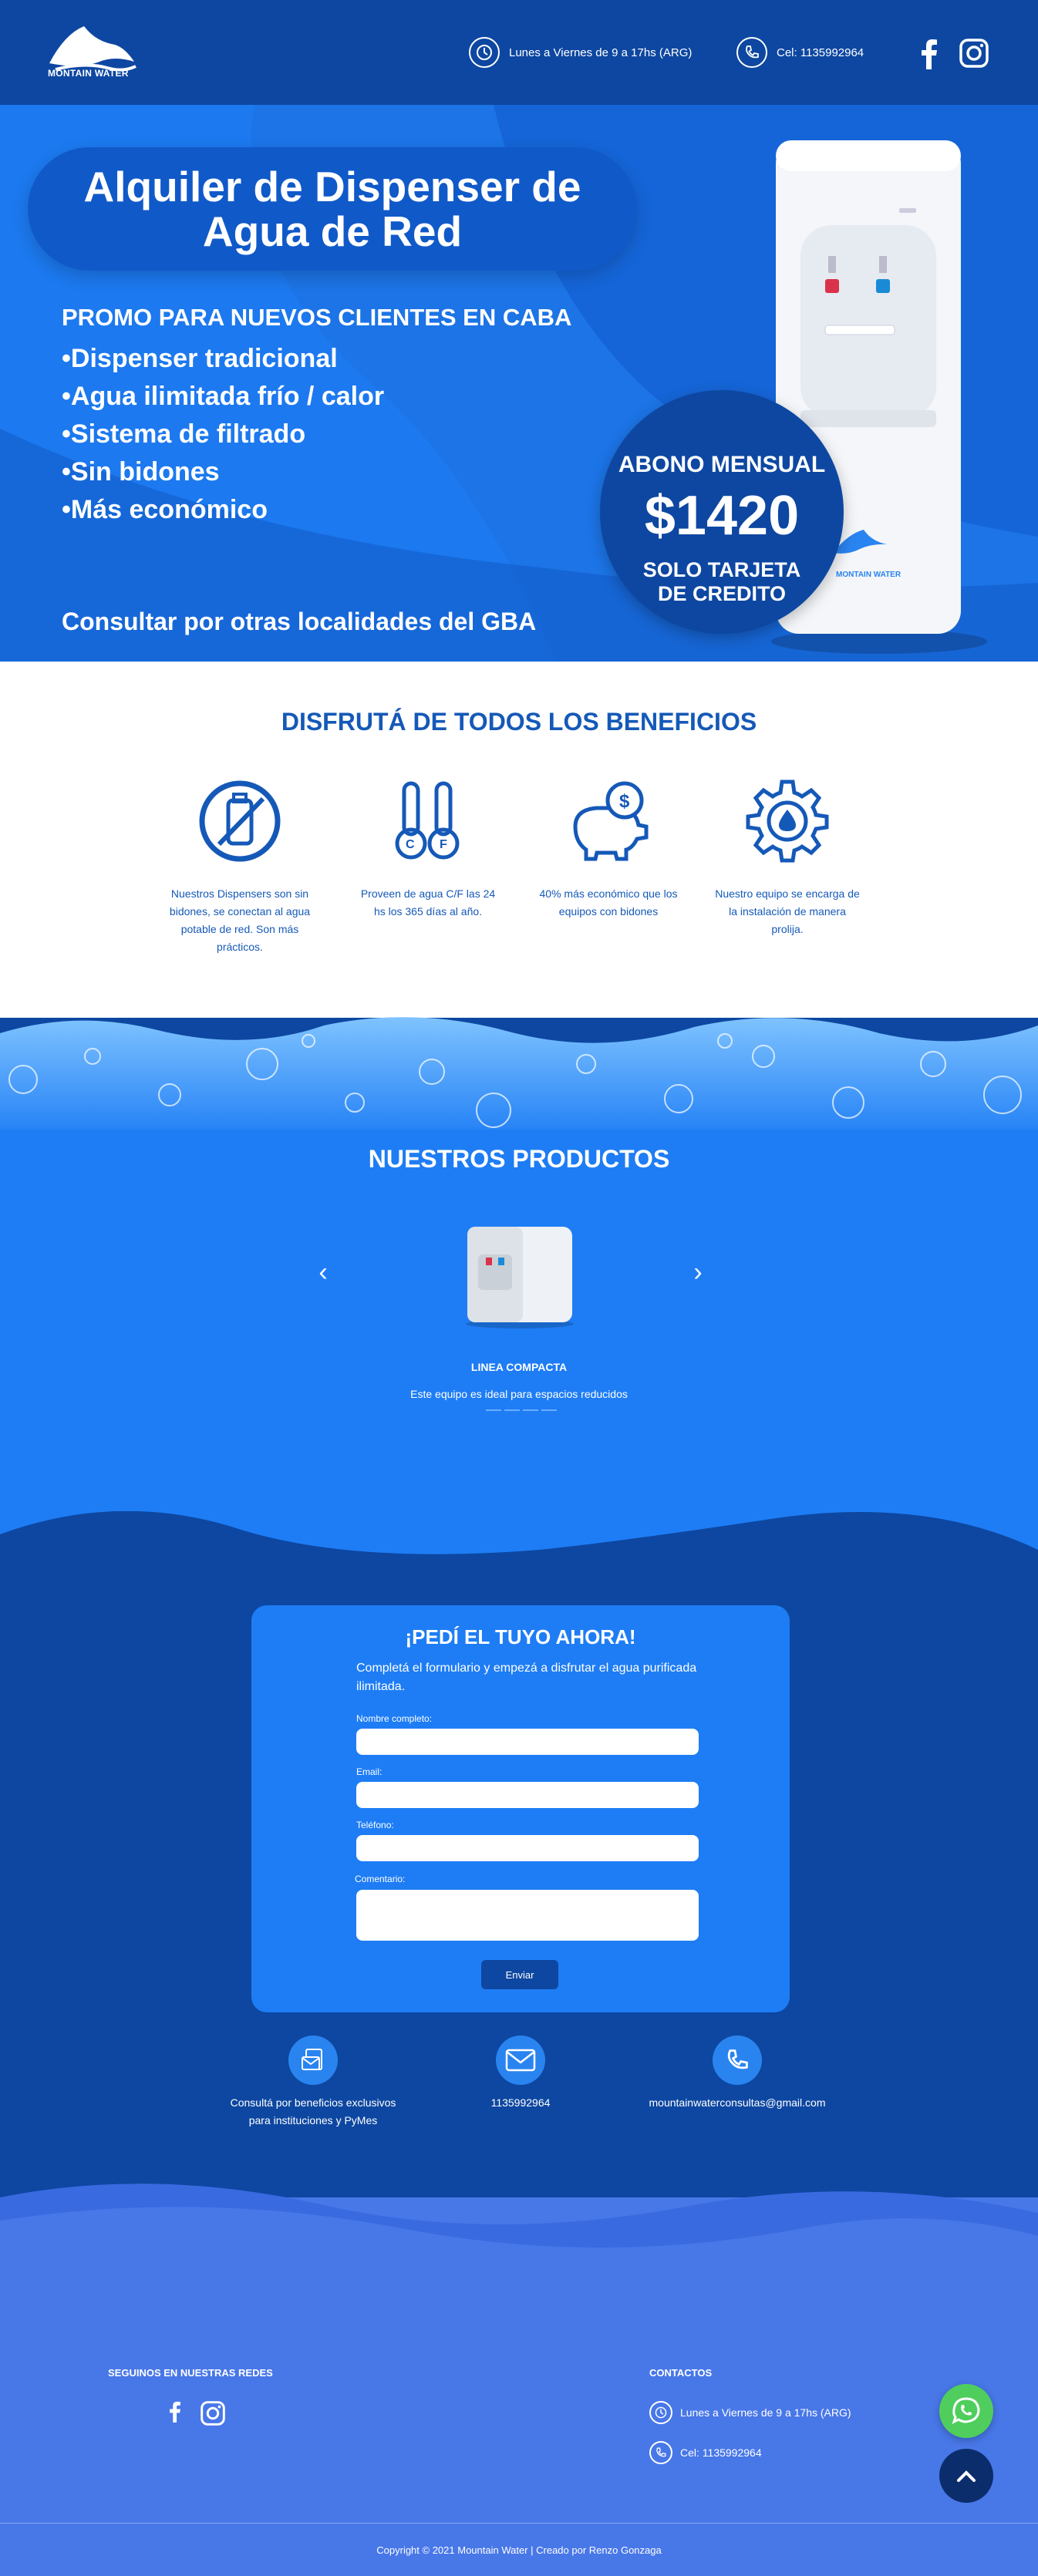 The height and width of the screenshot is (2576, 1038). I want to click on no-bottle-icon, so click(240, 821).